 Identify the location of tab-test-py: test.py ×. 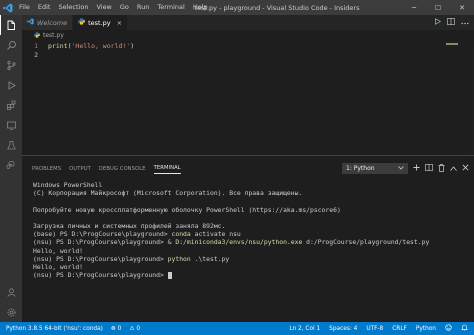
(101, 22).